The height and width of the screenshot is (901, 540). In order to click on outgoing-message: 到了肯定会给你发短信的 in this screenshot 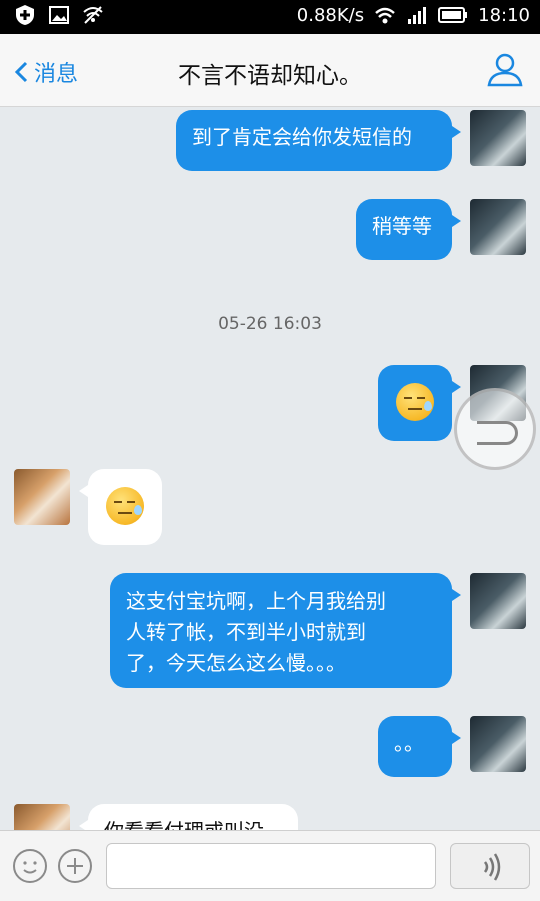, I will do `click(318, 140)`.